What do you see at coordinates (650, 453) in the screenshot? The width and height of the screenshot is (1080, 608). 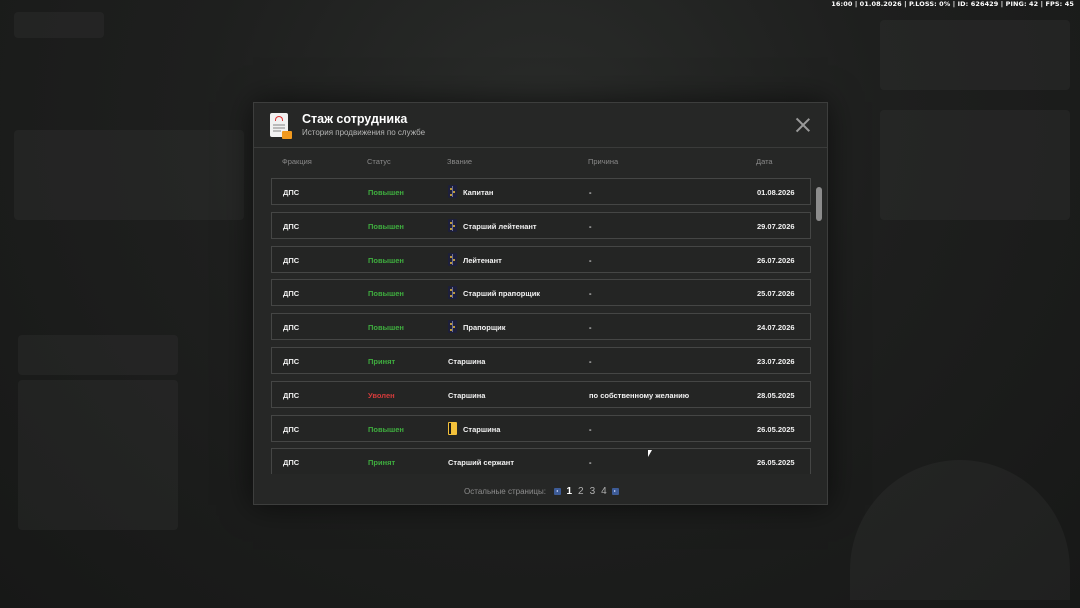 I see `mouse-cursor-icon` at bounding box center [650, 453].